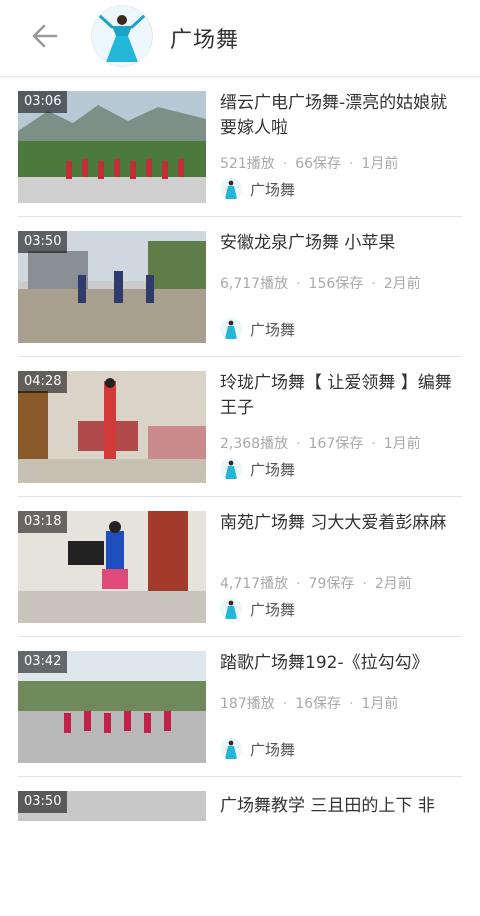 Image resolution: width=480 pixels, height=916 pixels. Describe the element at coordinates (336, 444) in the screenshot. I see `save-count: 167保存` at that location.